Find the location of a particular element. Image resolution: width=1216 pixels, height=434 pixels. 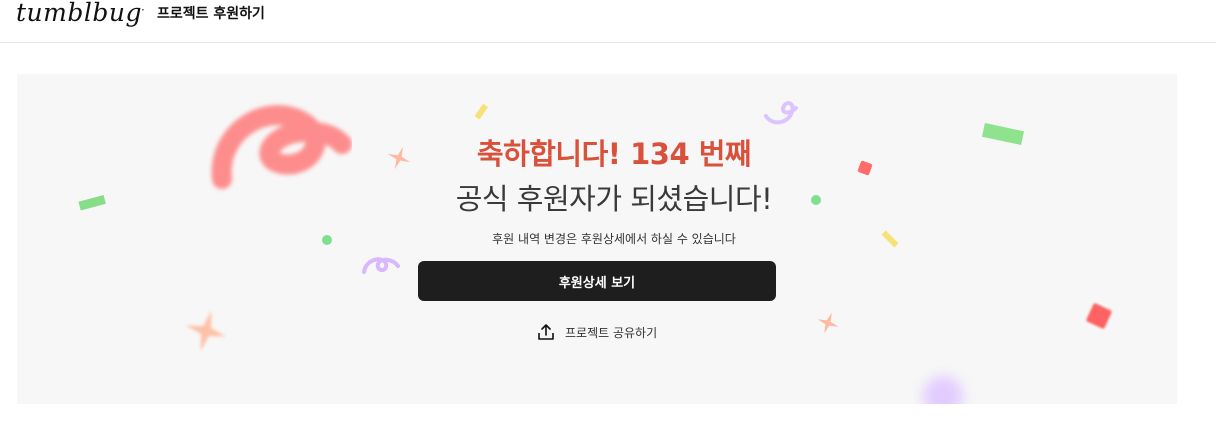

view-pledge-details-button: 후원상세 보기 is located at coordinates (597, 281).